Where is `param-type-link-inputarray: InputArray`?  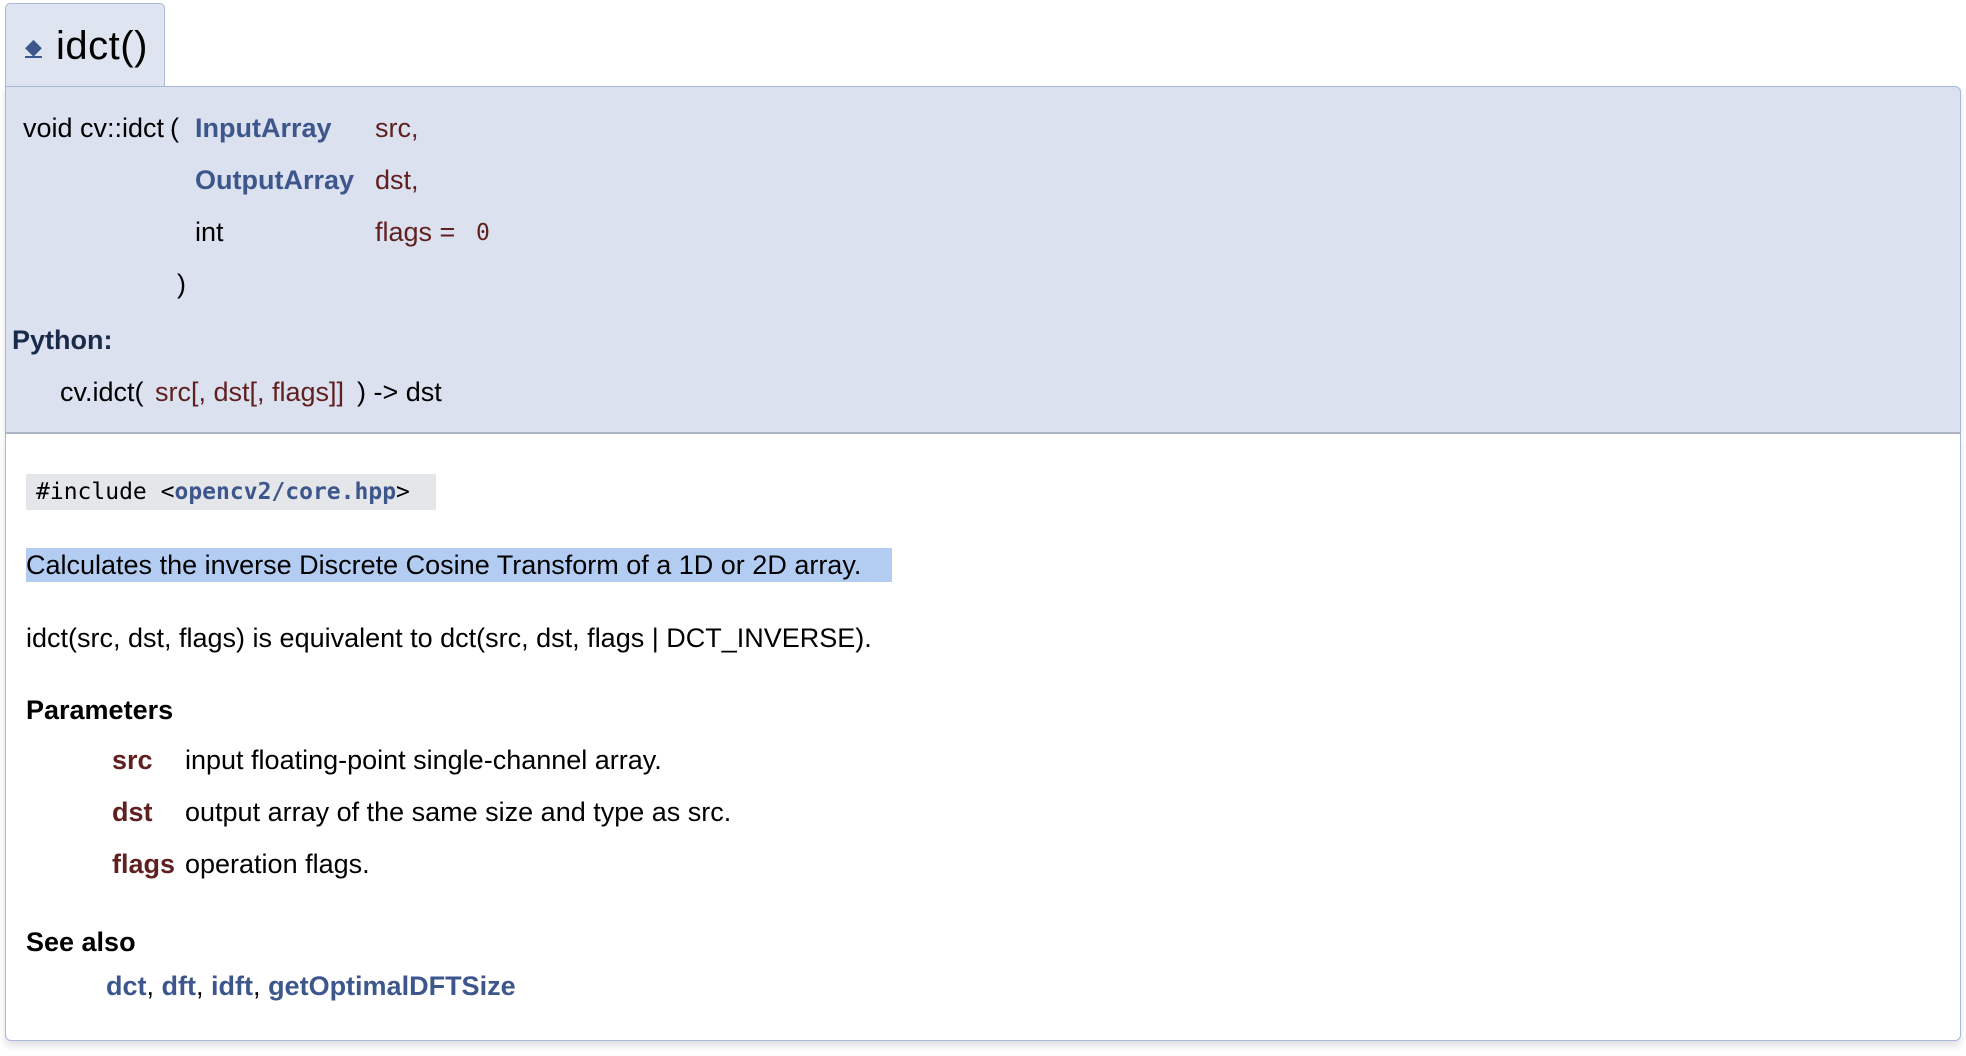
param-type-link-inputarray: InputArray is located at coordinates (263, 128).